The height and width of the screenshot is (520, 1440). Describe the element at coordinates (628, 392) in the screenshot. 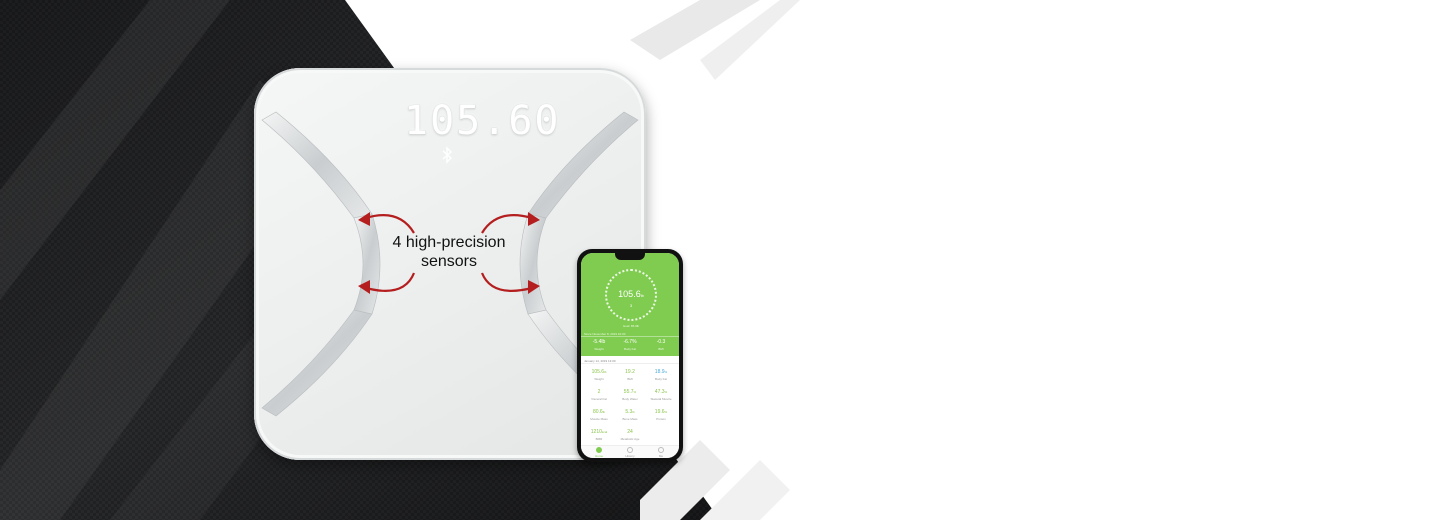

I see `metric-value: 55.7` at that location.